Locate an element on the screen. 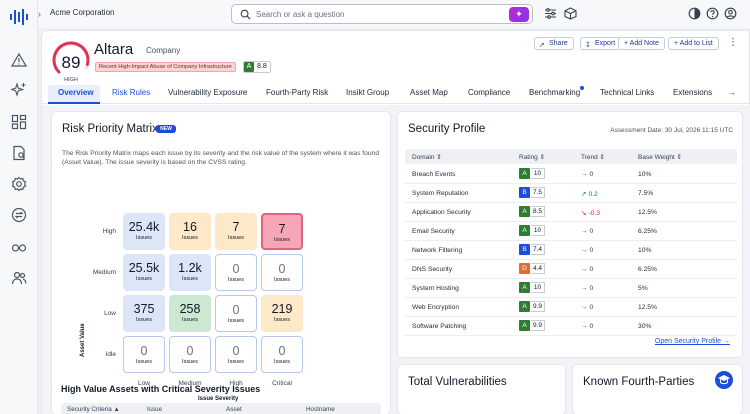  table-row: System Hosting A 10 → 0 5% is located at coordinates (571, 288).